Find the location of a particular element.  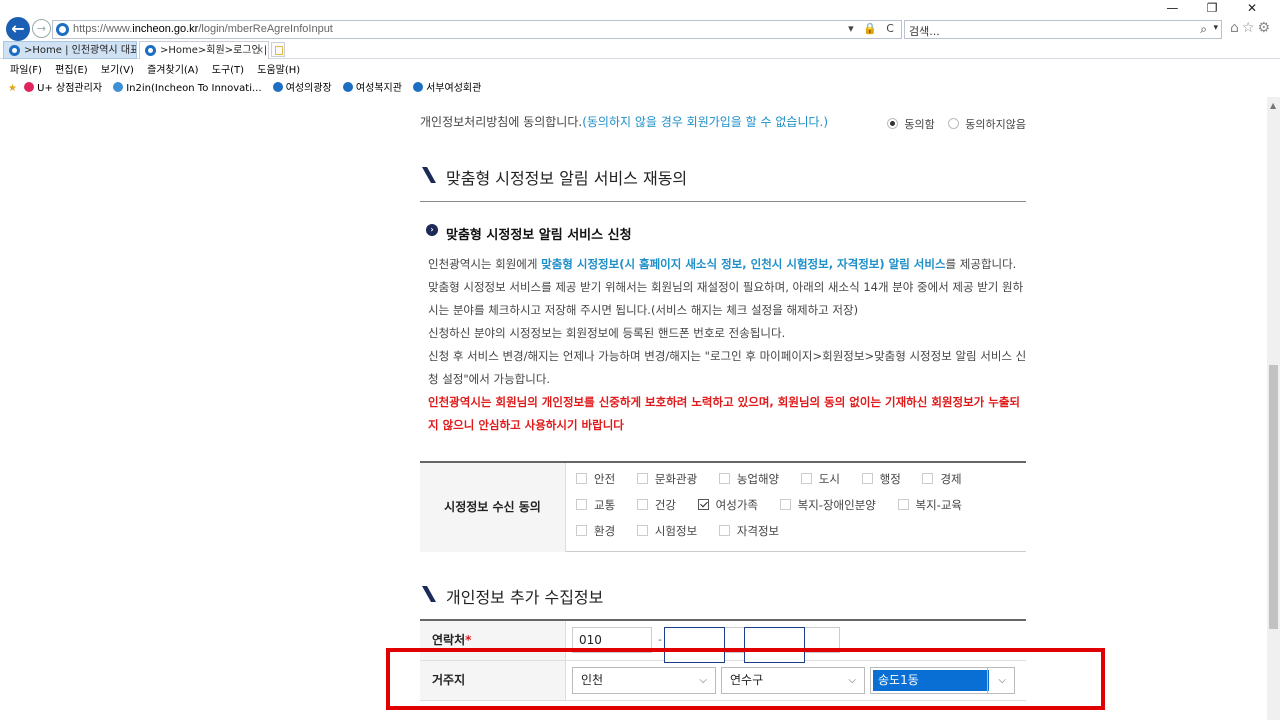

favorite-link: U+ 상점관리자 is located at coordinates (63, 86).